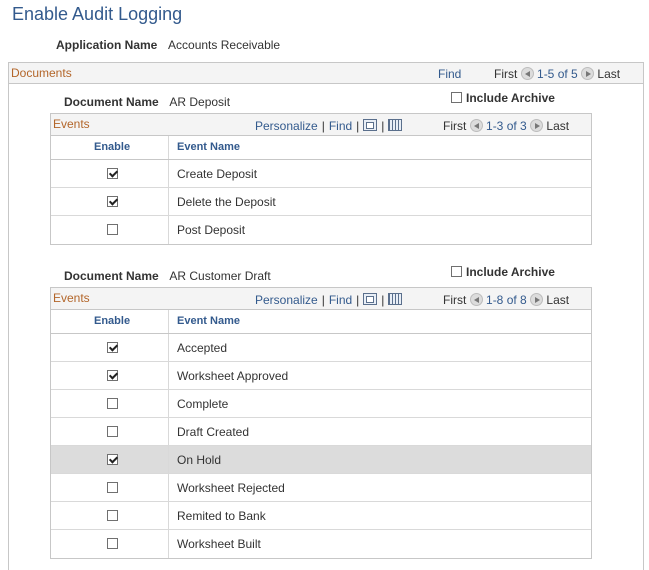  What do you see at coordinates (107, 45) in the screenshot?
I see `application-name-label: Application Name` at bounding box center [107, 45].